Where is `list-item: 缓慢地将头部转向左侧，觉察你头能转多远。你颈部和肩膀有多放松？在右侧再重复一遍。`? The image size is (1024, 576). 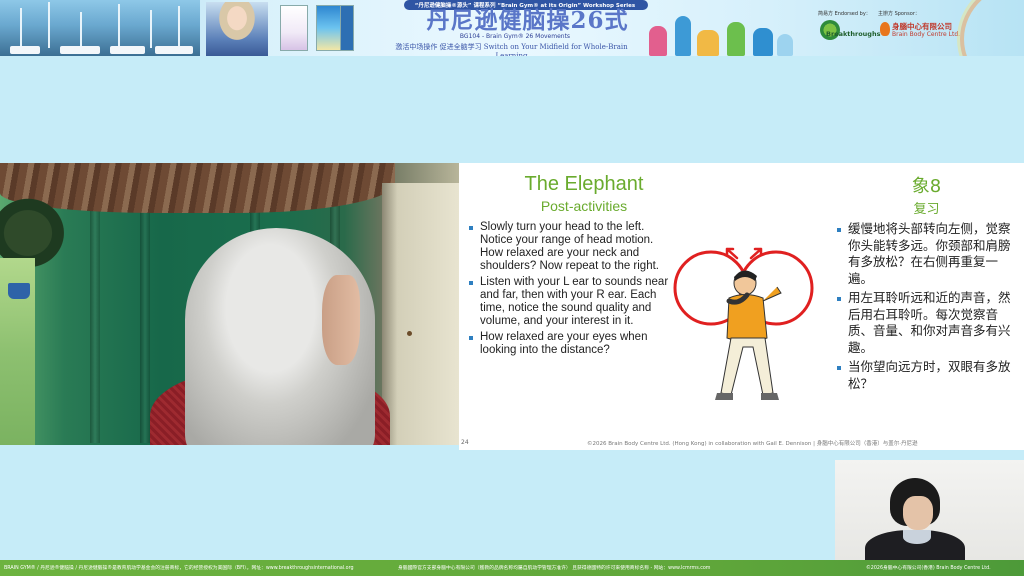 list-item: 缓慢地将头部转向左侧，觉察你头能转多远。你颈部和肩膀有多放松？在右侧再重复一遍。 is located at coordinates (927, 254).